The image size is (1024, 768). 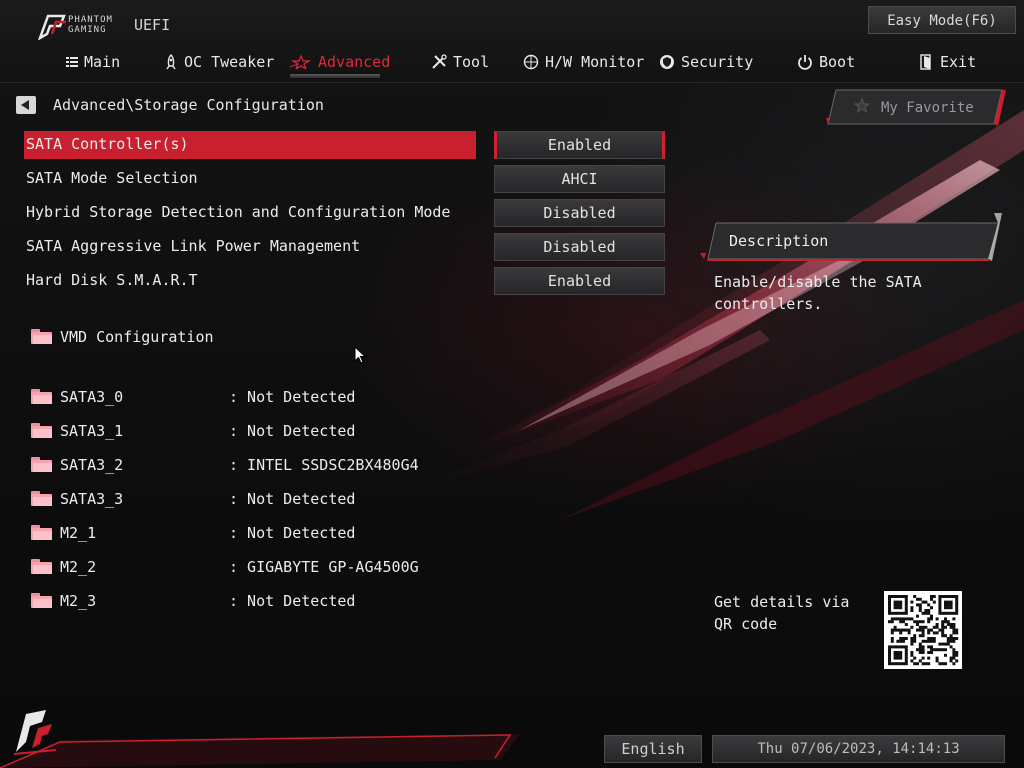 What do you see at coordinates (579, 281) in the screenshot?
I see `setting-value-smart: Enabled` at bounding box center [579, 281].